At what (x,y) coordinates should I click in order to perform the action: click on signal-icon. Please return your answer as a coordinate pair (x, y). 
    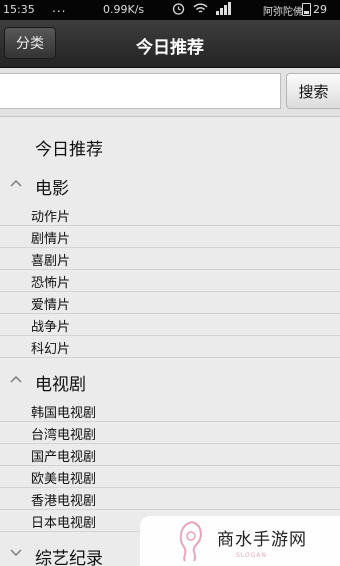
    Looking at the image, I should click on (223, 8).